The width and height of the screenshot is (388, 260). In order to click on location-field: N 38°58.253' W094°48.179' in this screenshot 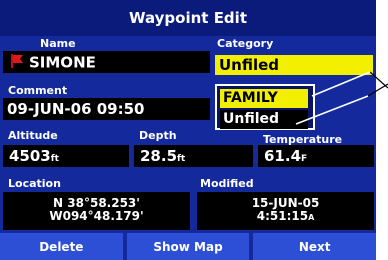, I will do `click(96, 211)`.